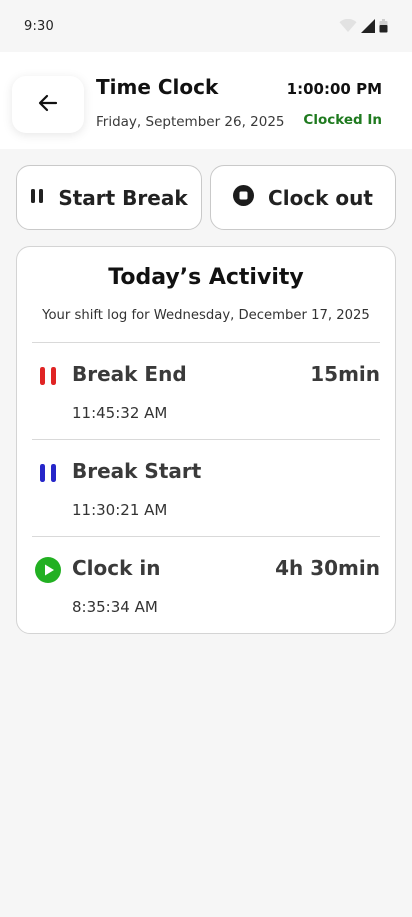 This screenshot has height=917, width=412. What do you see at coordinates (206, 277) in the screenshot?
I see `activity-title: Today’s Activity` at bounding box center [206, 277].